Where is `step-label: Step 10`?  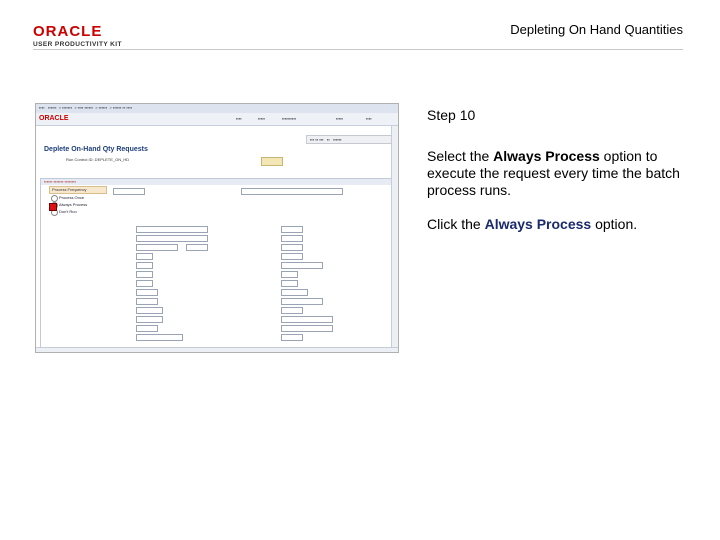 step-label: Step 10 is located at coordinates (451, 115).